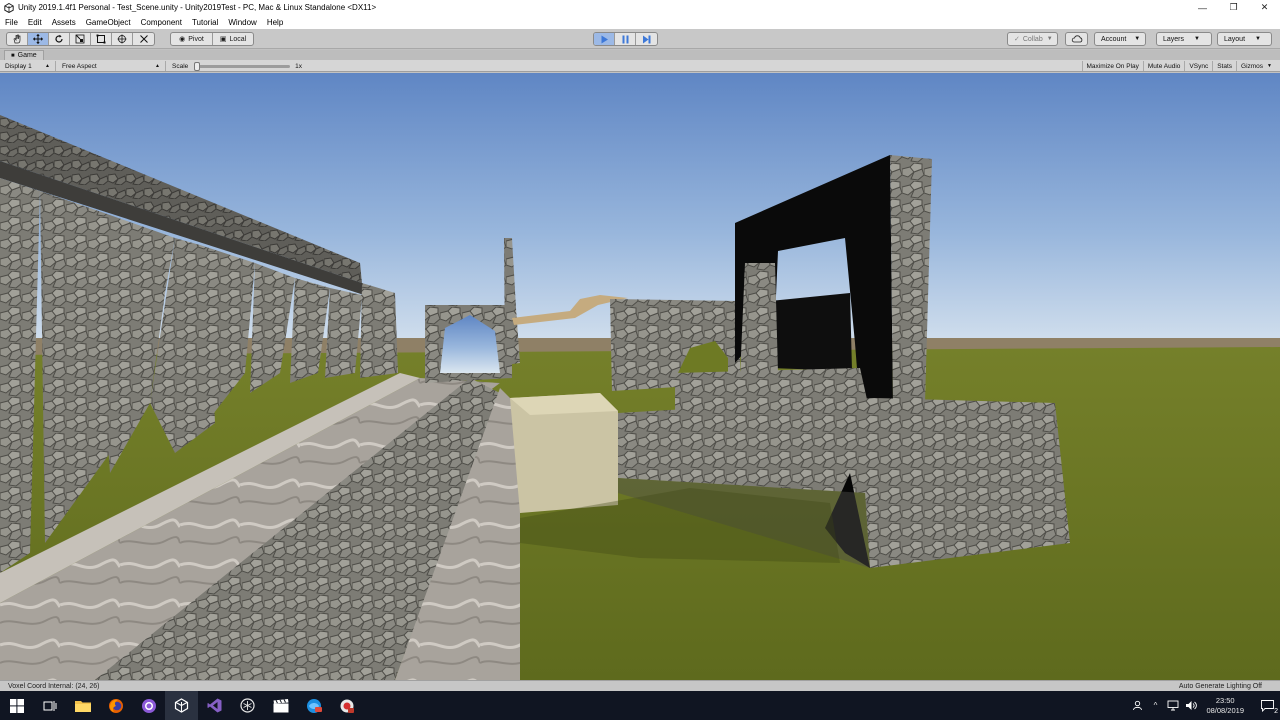 This screenshot has height=720, width=1280. I want to click on rotate-icon, so click(59, 38).